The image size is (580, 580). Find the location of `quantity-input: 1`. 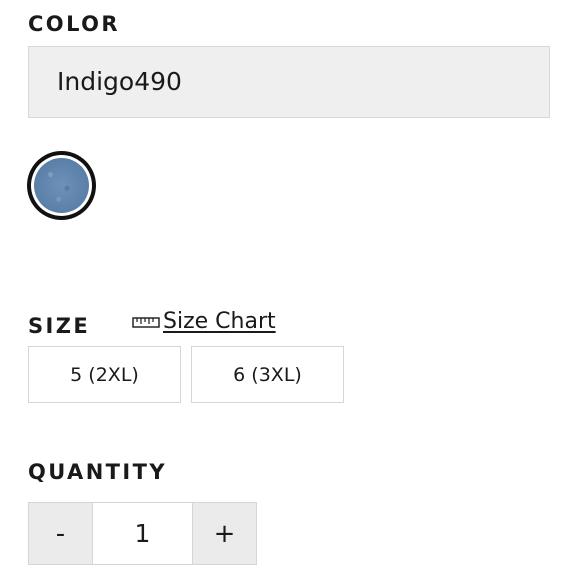

quantity-input: 1 is located at coordinates (142, 533).